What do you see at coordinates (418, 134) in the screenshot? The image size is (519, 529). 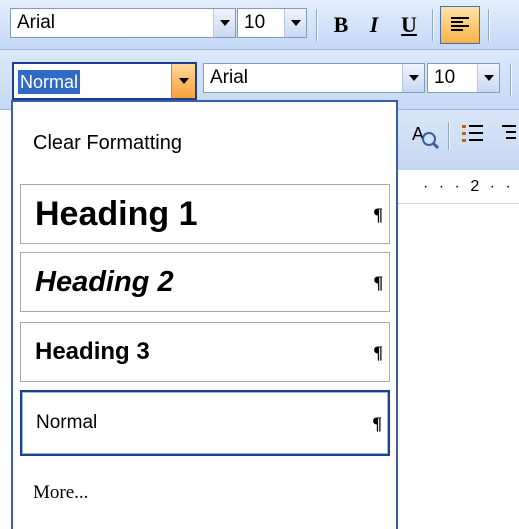 I see `svg-text: A` at bounding box center [418, 134].